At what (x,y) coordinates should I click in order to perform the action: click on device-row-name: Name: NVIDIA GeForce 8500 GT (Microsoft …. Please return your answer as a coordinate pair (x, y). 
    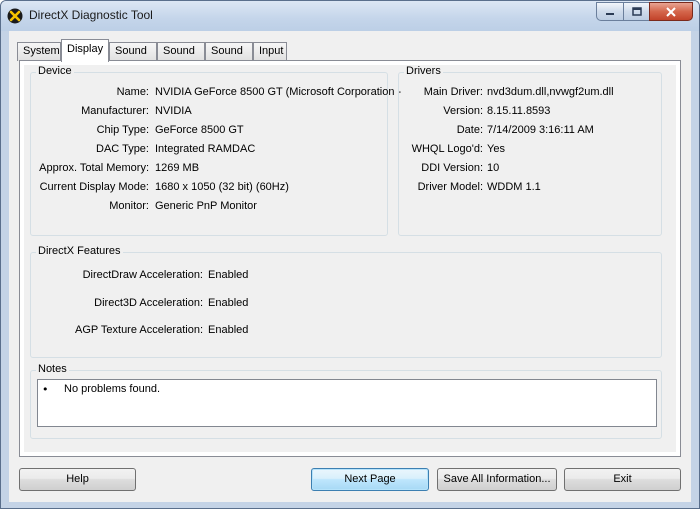
    Looking at the image, I should click on (216, 93).